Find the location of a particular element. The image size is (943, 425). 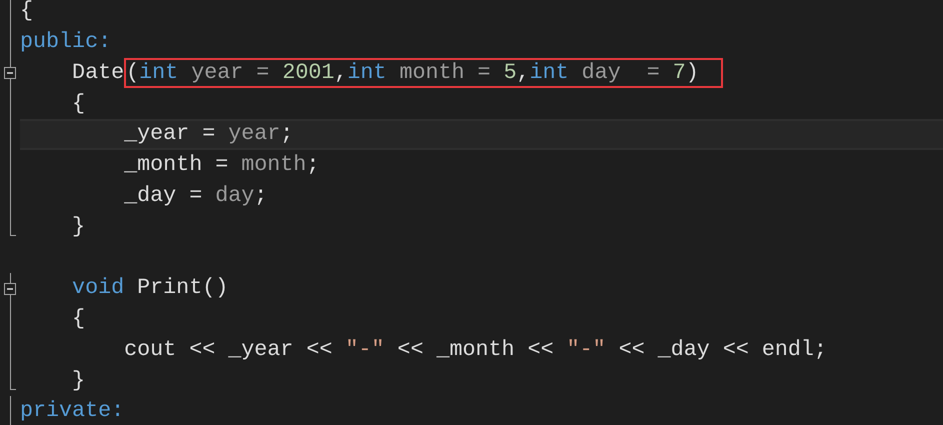

code-text: << _month << is located at coordinates (475, 350).